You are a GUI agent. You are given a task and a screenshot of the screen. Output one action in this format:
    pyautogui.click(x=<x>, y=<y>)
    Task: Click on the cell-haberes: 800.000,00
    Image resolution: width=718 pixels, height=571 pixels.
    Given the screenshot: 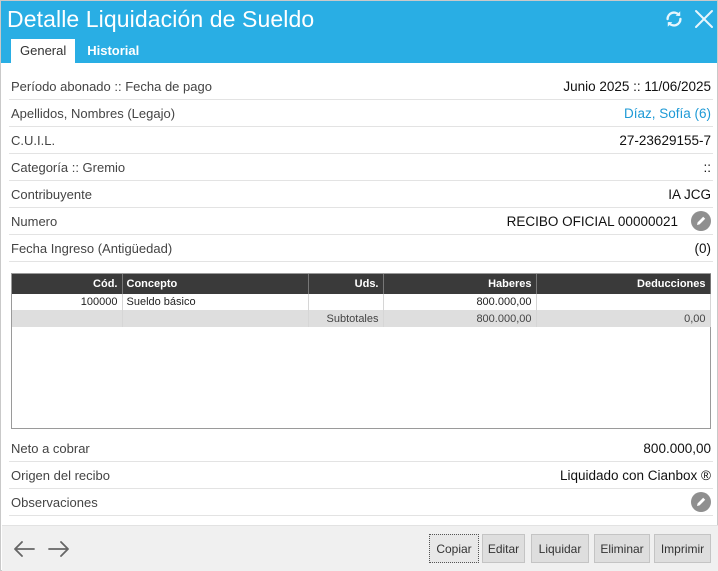 What is the action you would take?
    pyautogui.click(x=460, y=302)
    